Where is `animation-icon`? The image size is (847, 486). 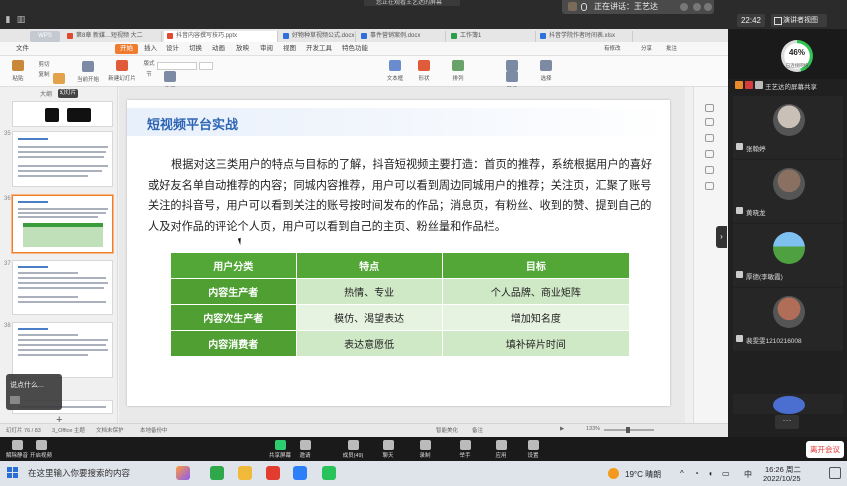
animation-icon is located at coordinates (709, 154).